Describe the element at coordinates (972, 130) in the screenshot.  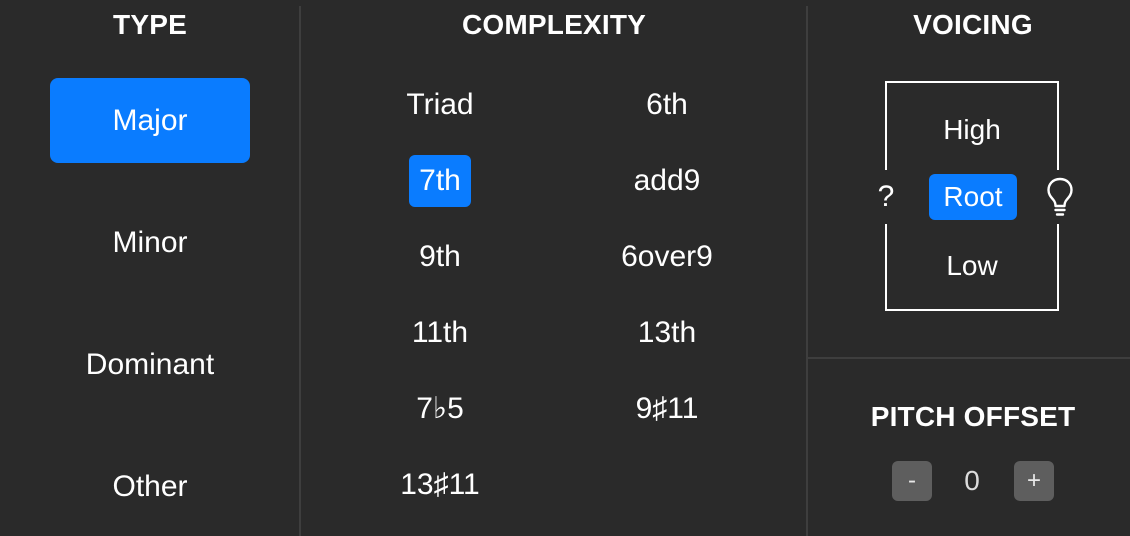
I see `voicing-option-high: High` at that location.